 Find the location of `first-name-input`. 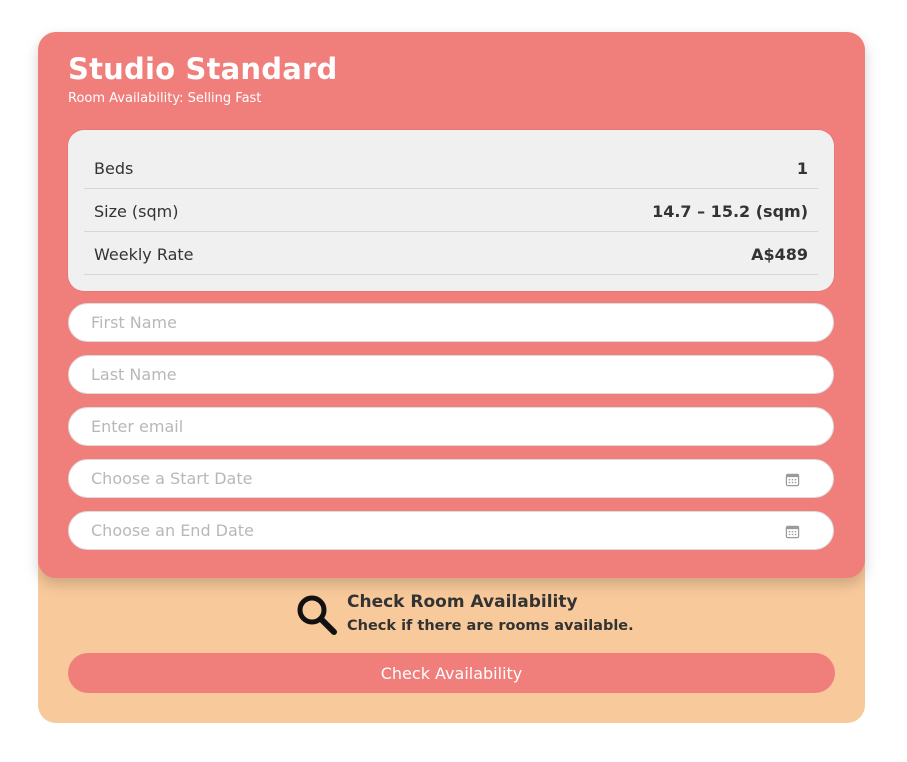

first-name-input is located at coordinates (451, 322).